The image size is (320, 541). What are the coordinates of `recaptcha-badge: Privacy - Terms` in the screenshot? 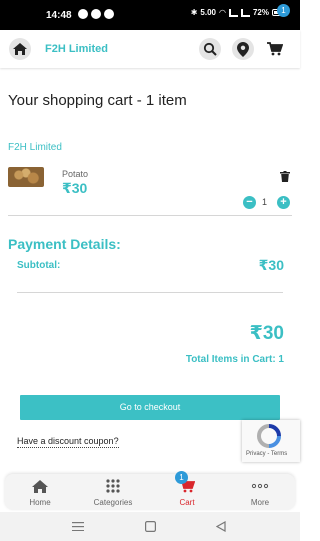 It's located at (271, 441).